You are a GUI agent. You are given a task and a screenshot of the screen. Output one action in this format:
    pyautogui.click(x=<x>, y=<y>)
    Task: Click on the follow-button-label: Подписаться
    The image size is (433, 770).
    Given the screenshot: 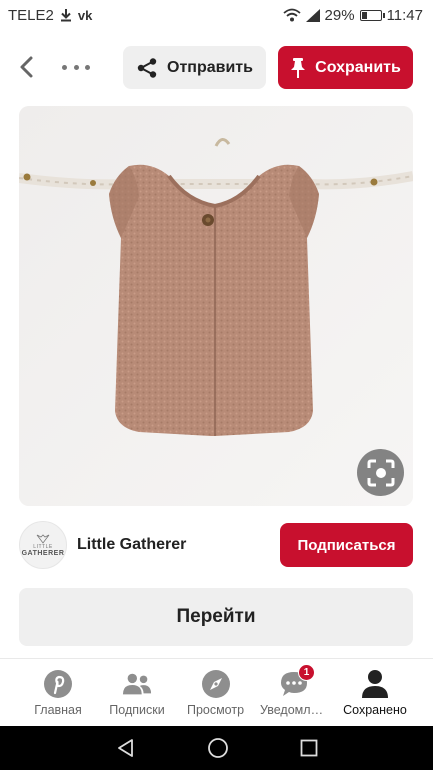 What is the action you would take?
    pyautogui.click(x=346, y=545)
    